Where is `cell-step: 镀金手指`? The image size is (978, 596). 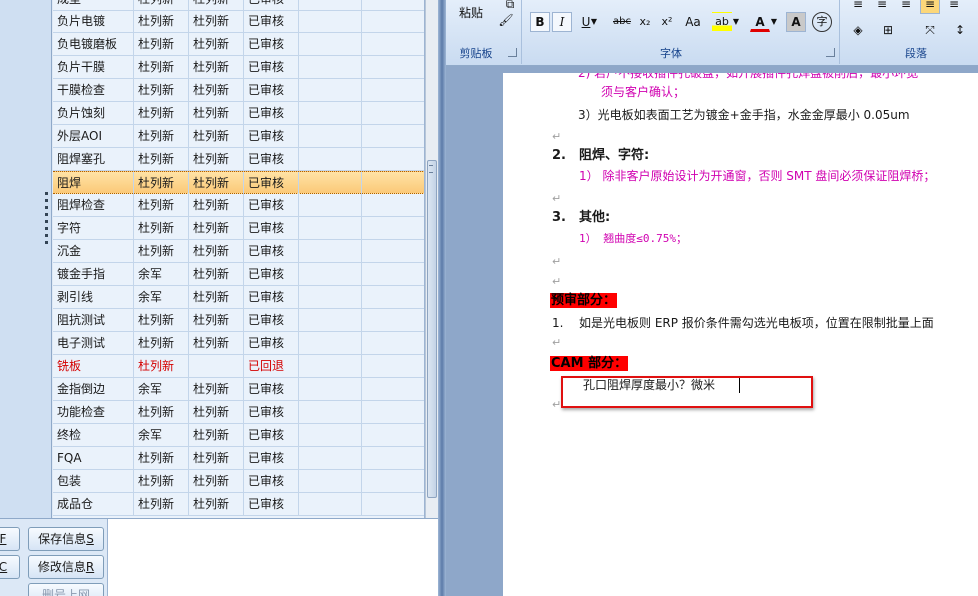
cell-step: 镀金手指 is located at coordinates (93, 274).